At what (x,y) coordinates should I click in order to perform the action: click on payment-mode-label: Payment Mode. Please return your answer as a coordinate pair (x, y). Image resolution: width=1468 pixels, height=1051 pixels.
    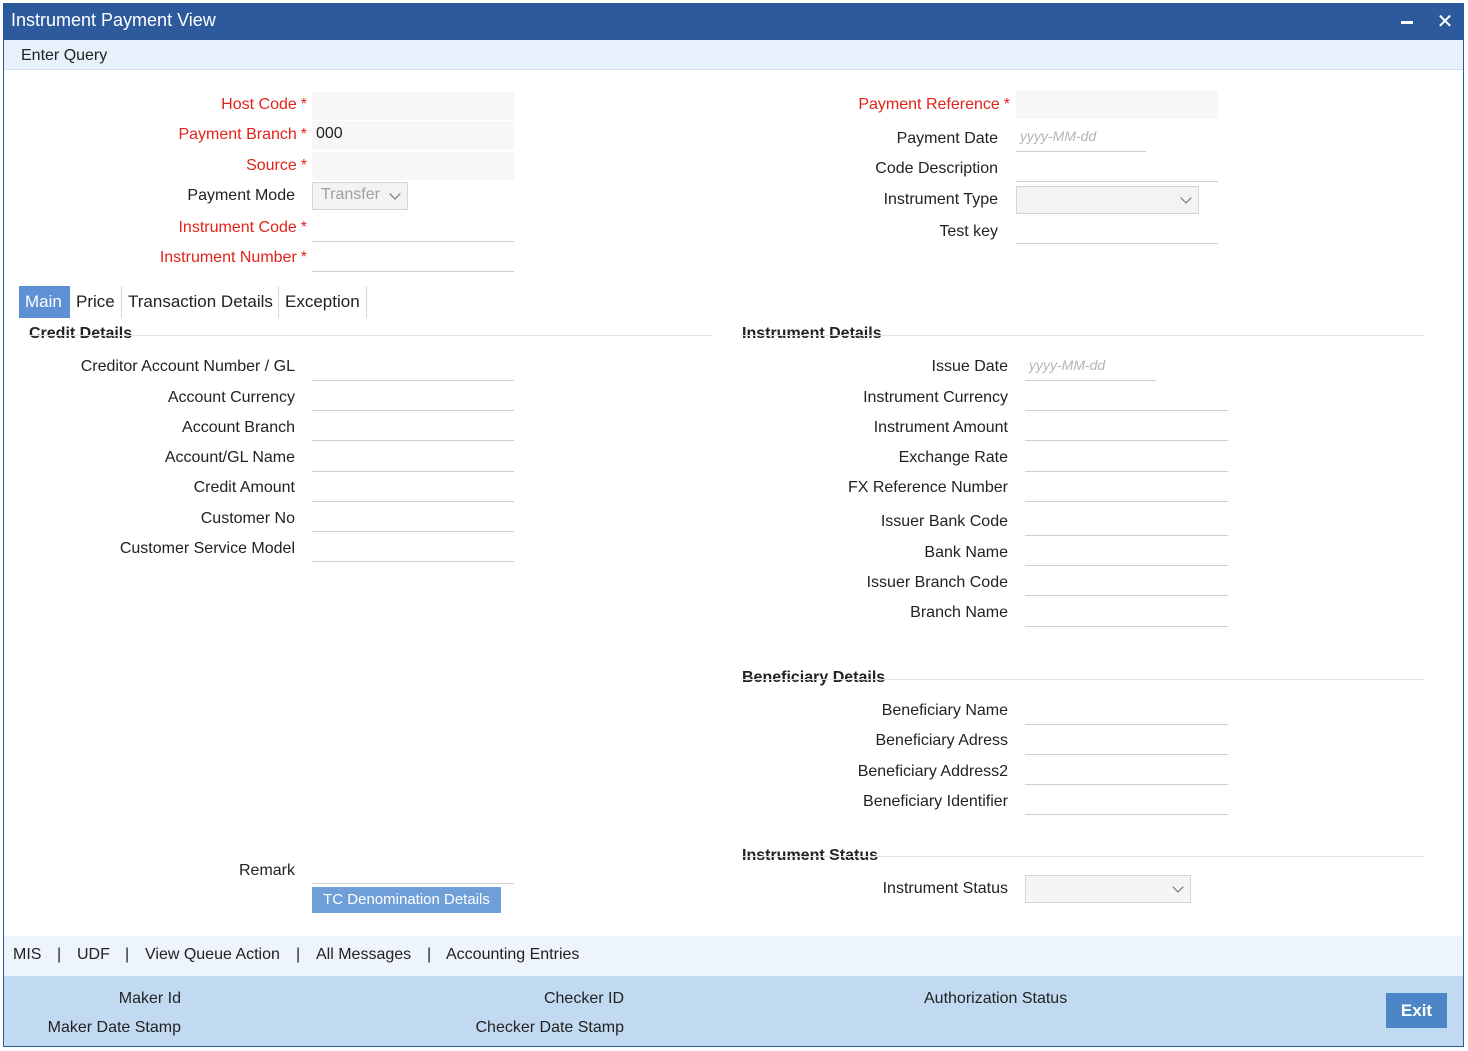
    Looking at the image, I should click on (241, 195).